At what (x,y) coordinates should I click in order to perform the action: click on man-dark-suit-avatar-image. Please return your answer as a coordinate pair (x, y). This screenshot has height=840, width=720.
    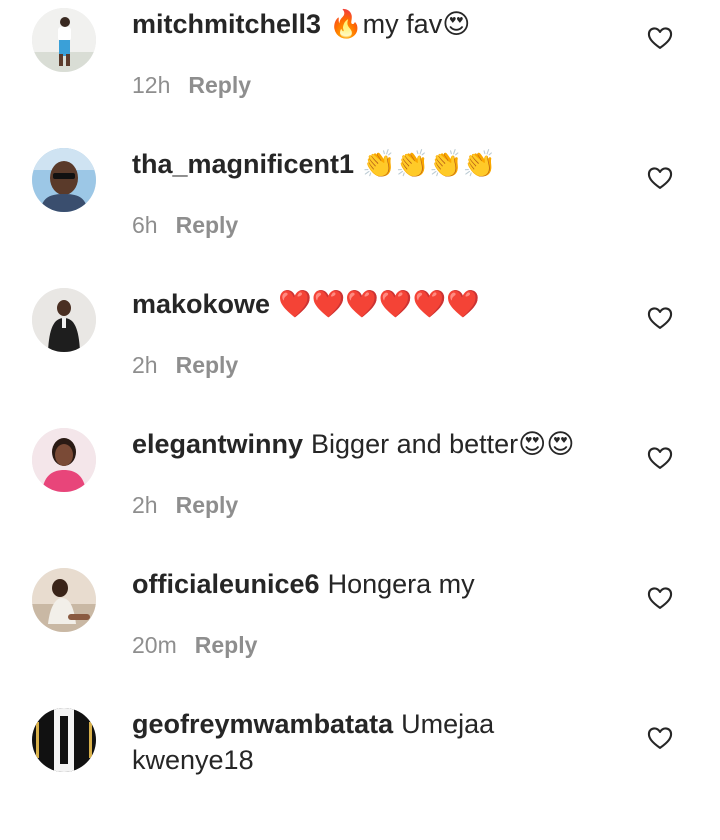
    Looking at the image, I should click on (64, 320).